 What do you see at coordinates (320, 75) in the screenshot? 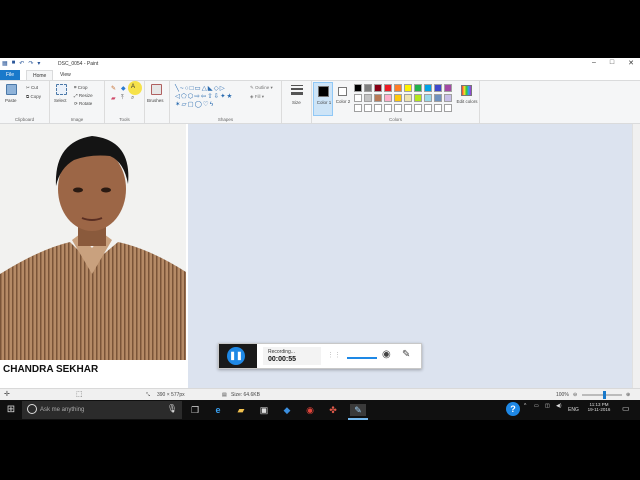
I see `ribbon-tabs: File Home View` at bounding box center [320, 75].